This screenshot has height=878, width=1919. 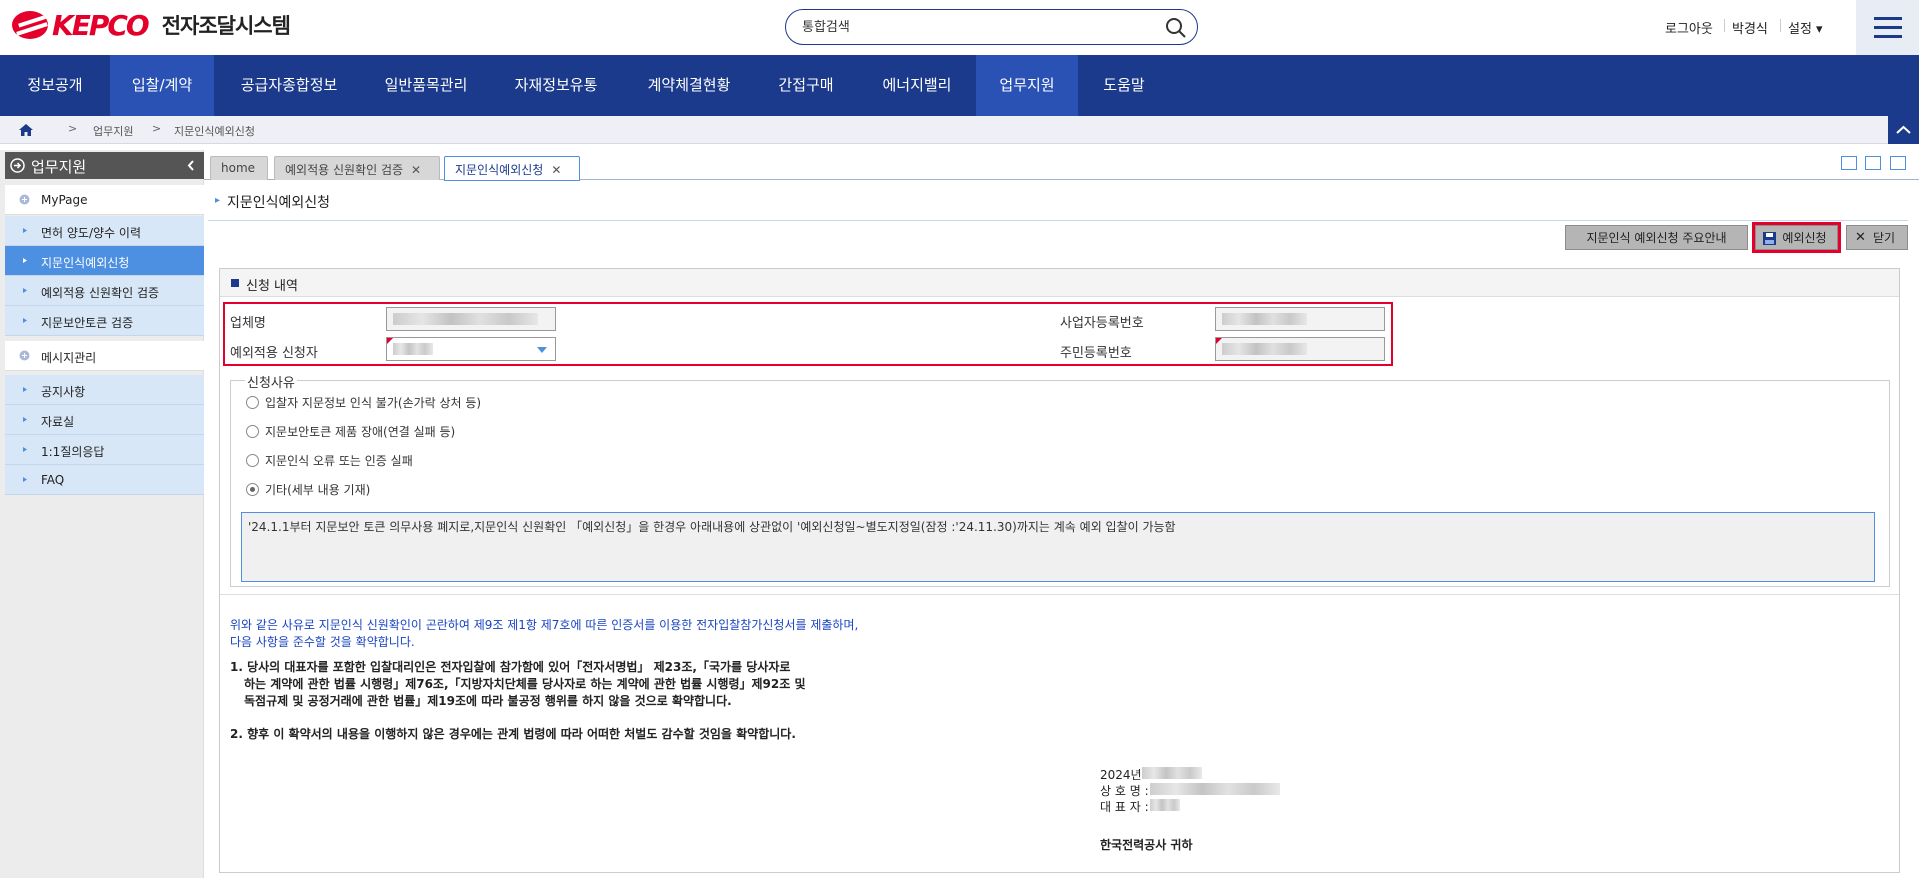 I want to click on residentno-field, so click(x=1300, y=349).